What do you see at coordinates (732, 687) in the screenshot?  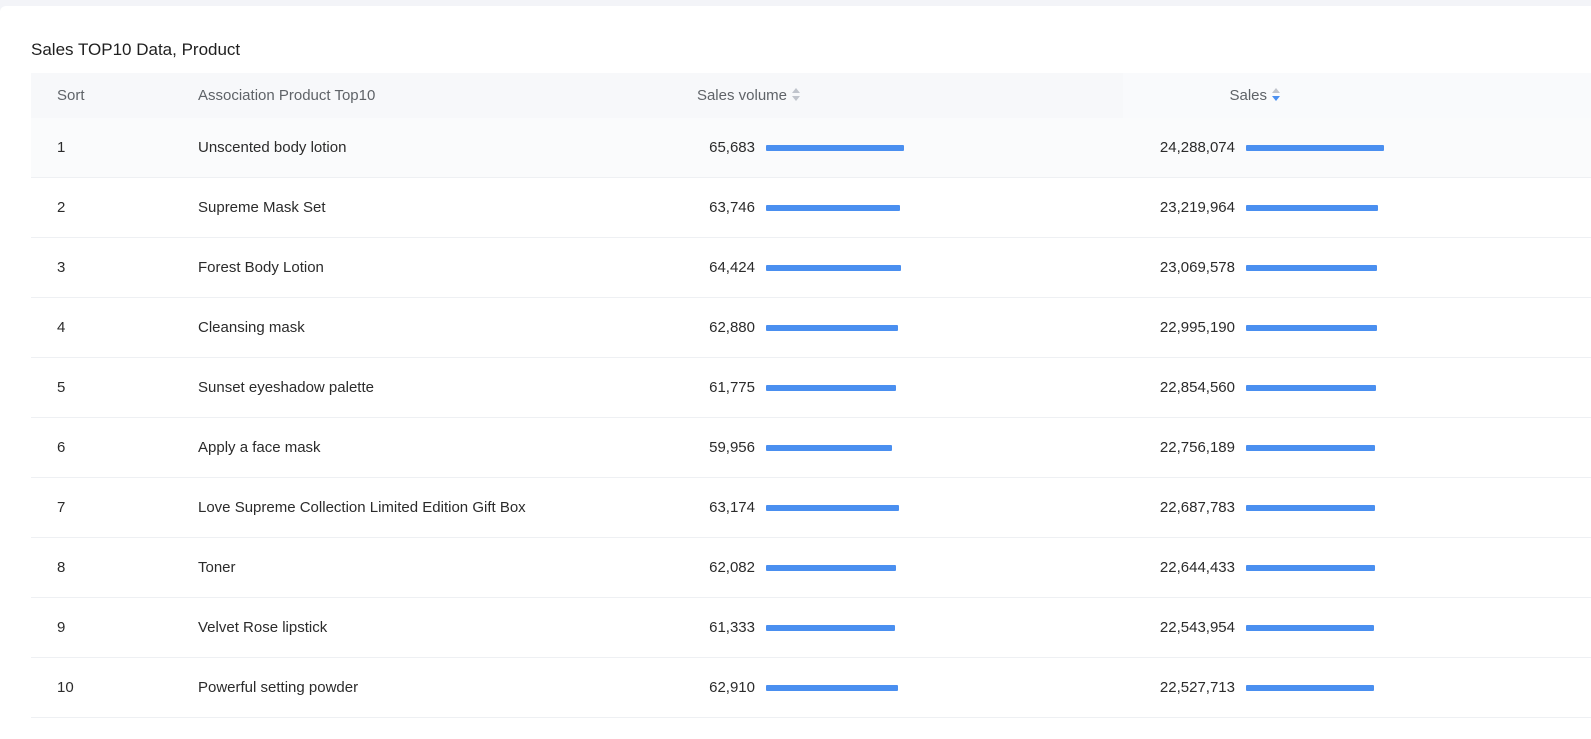 I see `sales-volume-cell: 62,910` at bounding box center [732, 687].